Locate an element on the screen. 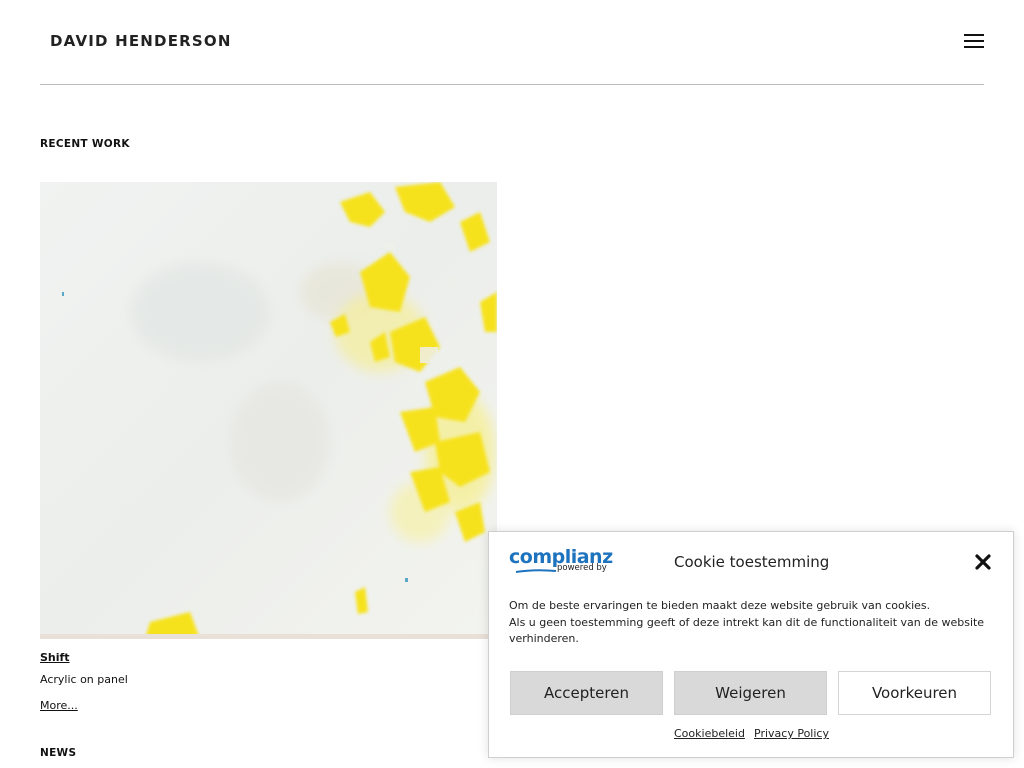 The height and width of the screenshot is (768, 1024). preferences-button: Voorkeuren is located at coordinates (914, 693).